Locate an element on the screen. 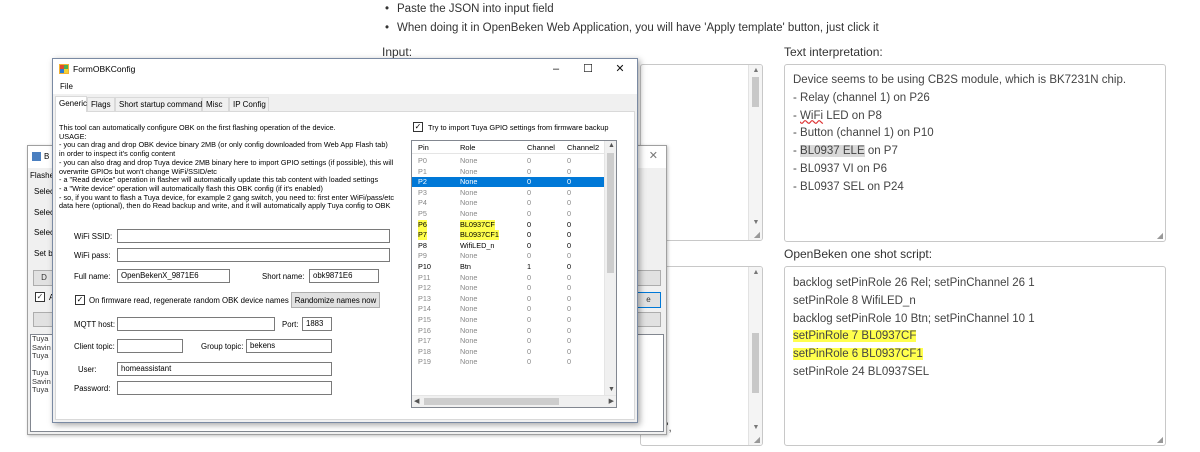 Image resolution: width=1200 pixels, height=452 pixels. gpio-cell-pin: P15 is located at coordinates (424, 320).